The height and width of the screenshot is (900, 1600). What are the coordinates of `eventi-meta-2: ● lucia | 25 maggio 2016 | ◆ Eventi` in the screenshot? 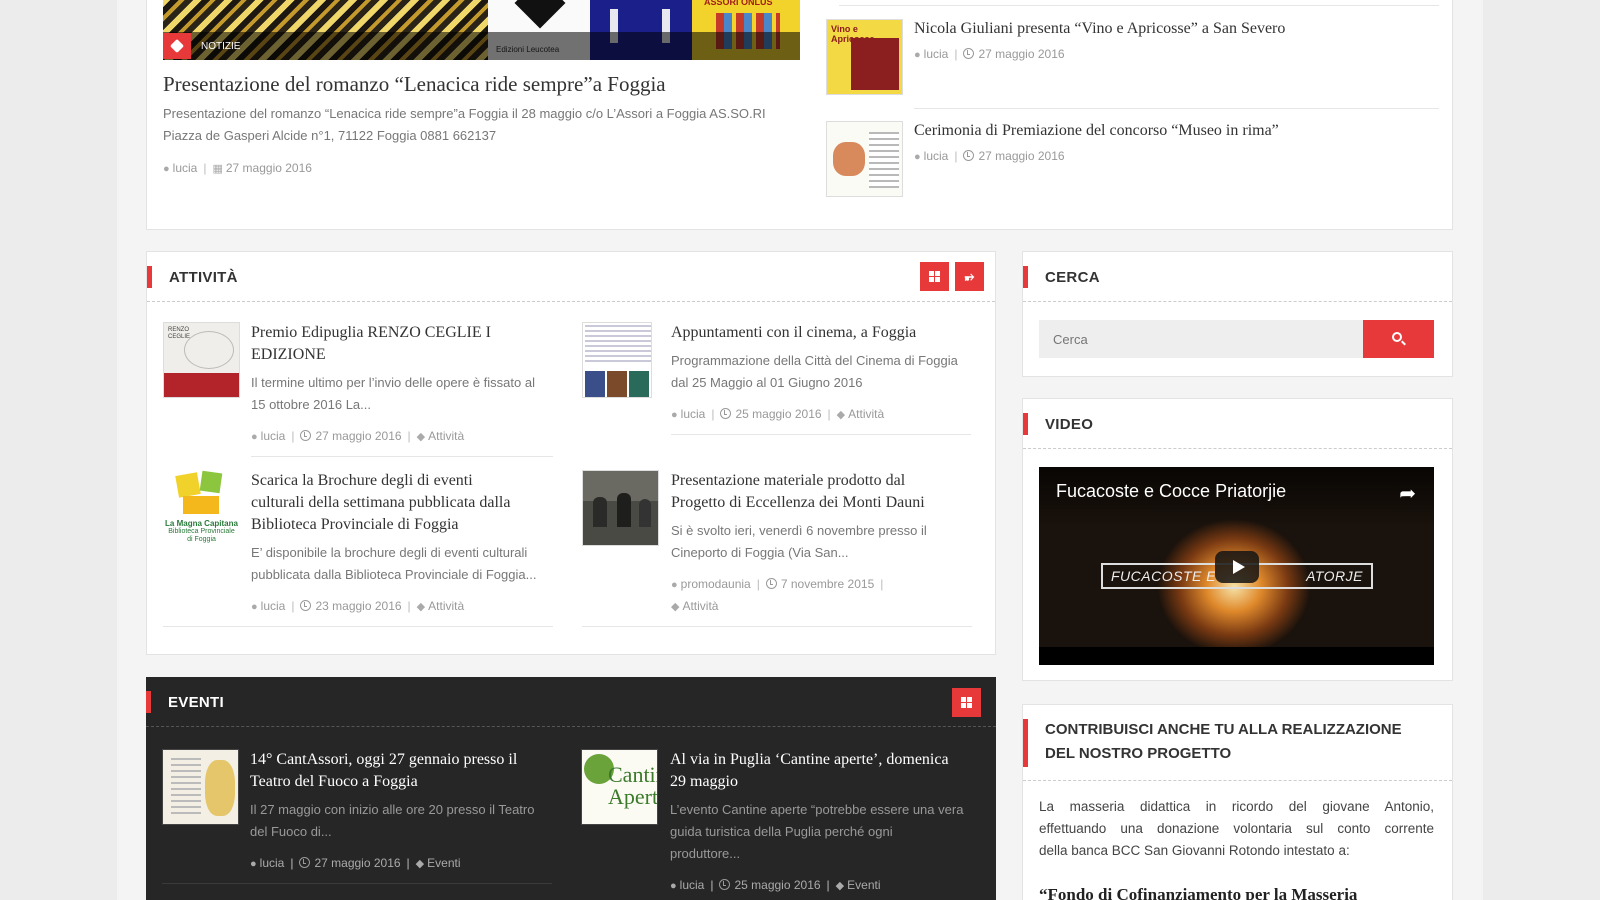 It's located at (775, 885).